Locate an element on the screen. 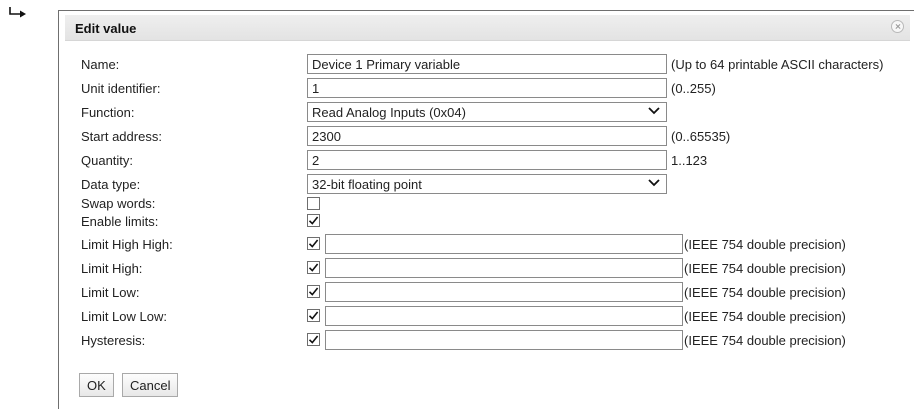 Image resolution: width=916 pixels, height=409 pixels. hysteresis-input is located at coordinates (504, 340).